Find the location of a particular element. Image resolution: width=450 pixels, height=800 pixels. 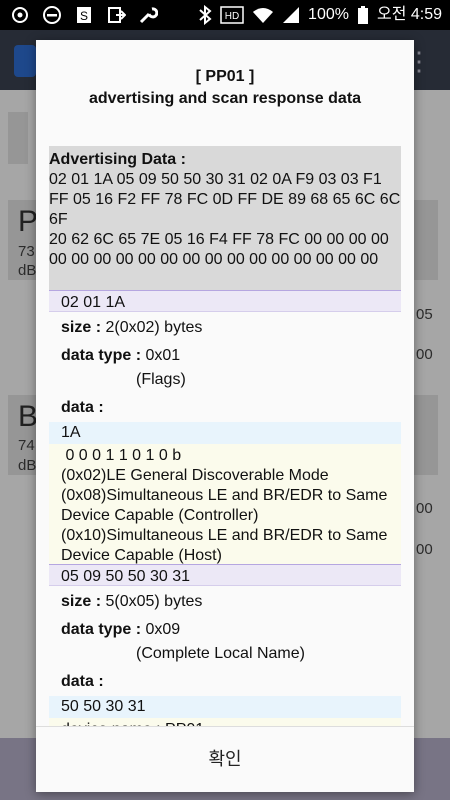

status-bar: S HD 100% 오전 4:59 is located at coordinates (225, 15).